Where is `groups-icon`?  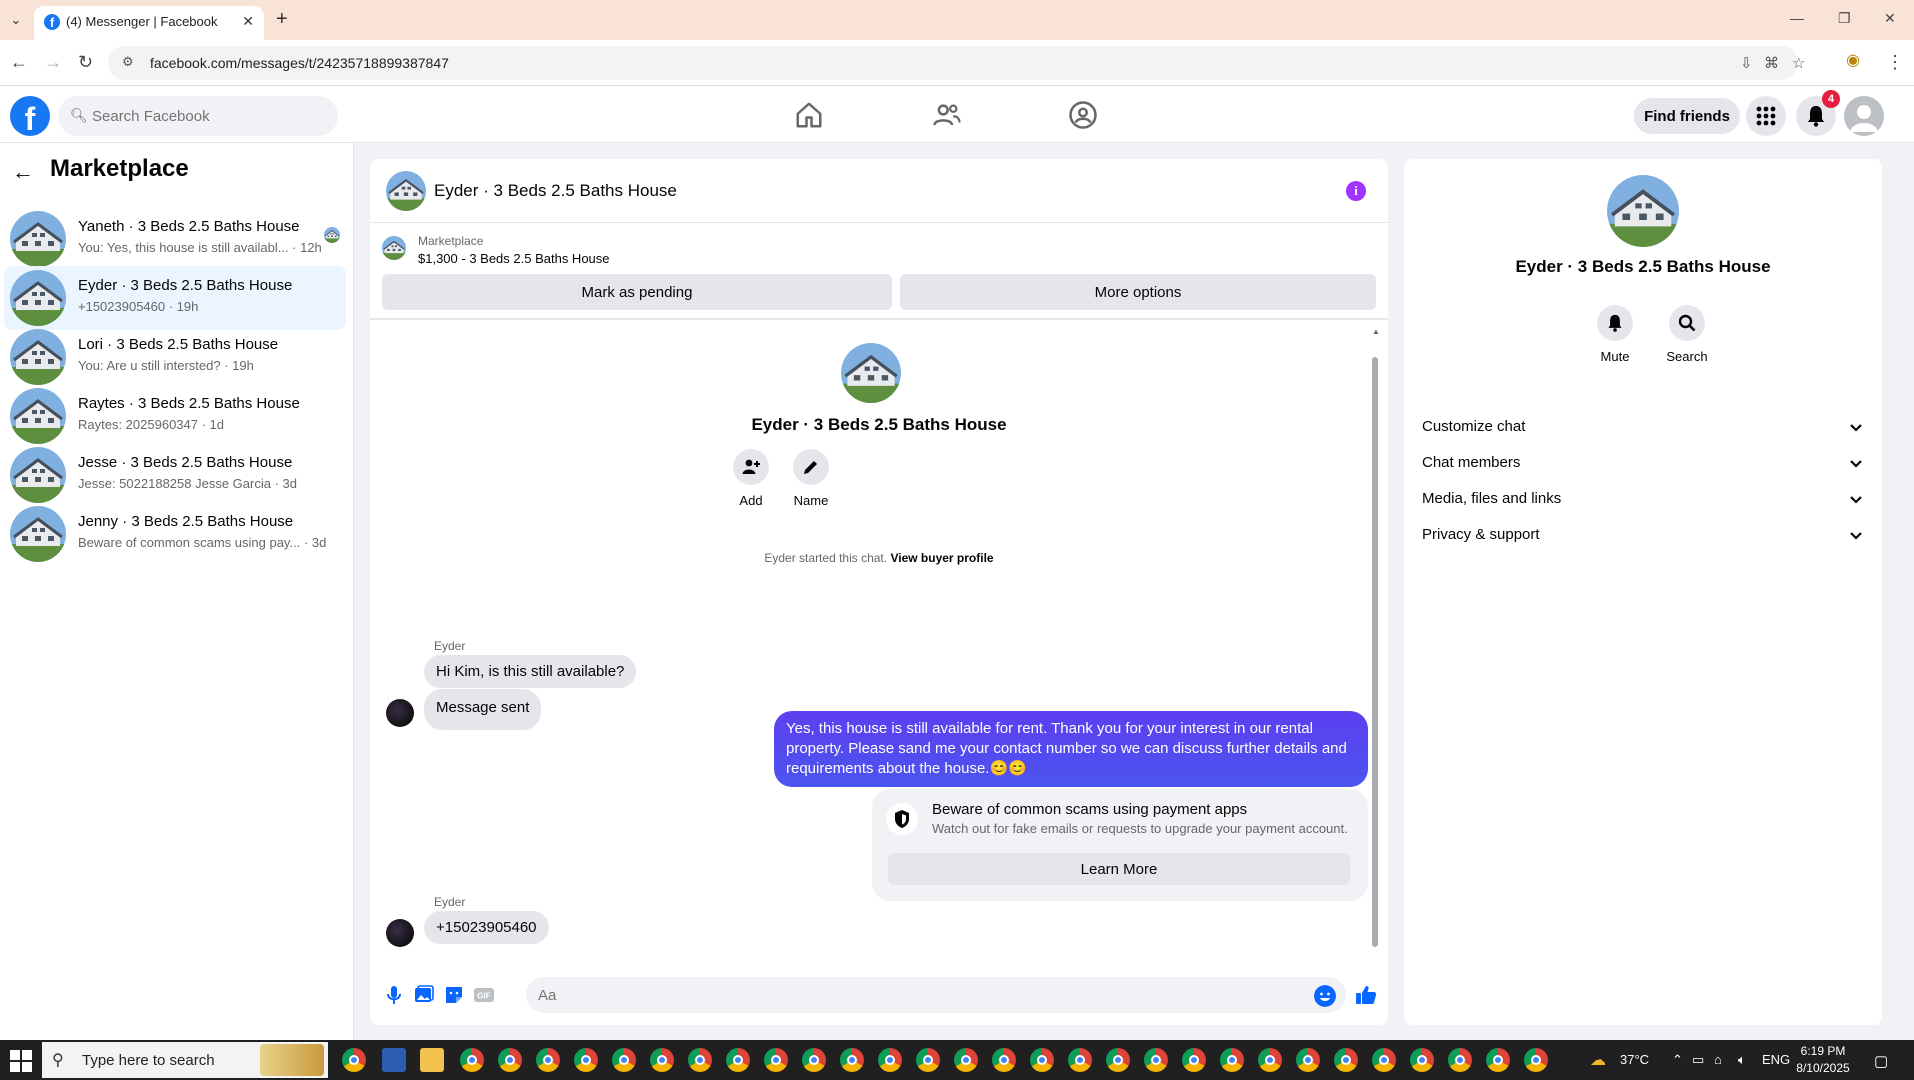
groups-icon is located at coordinates (1083, 115).